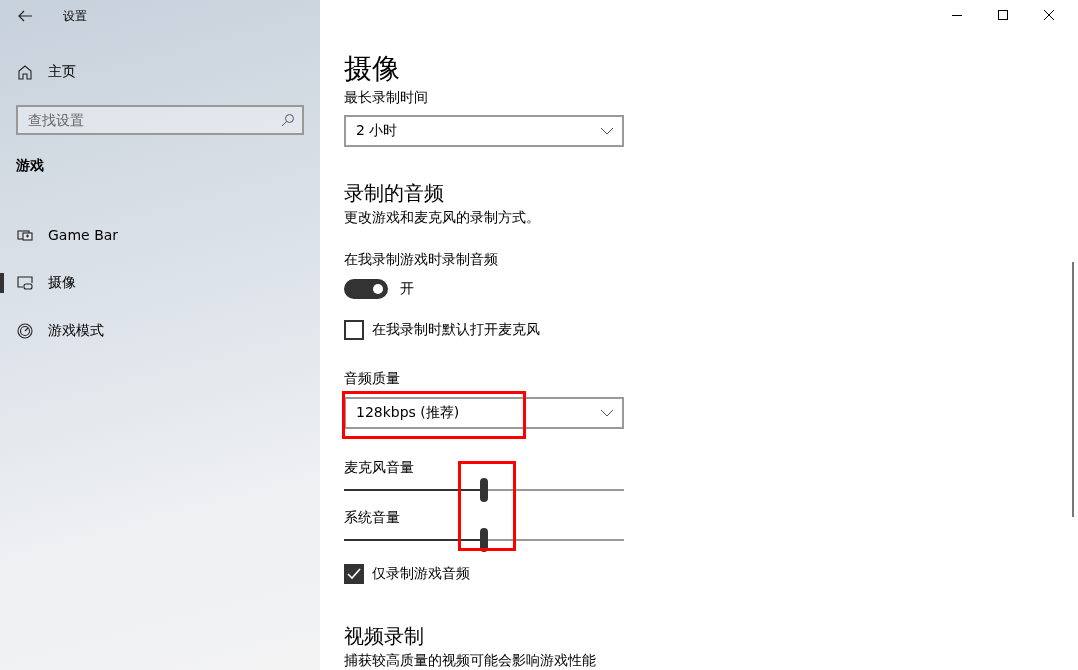 The height and width of the screenshot is (670, 1078). What do you see at coordinates (62, 72) in the screenshot?
I see `home-link: 主页` at bounding box center [62, 72].